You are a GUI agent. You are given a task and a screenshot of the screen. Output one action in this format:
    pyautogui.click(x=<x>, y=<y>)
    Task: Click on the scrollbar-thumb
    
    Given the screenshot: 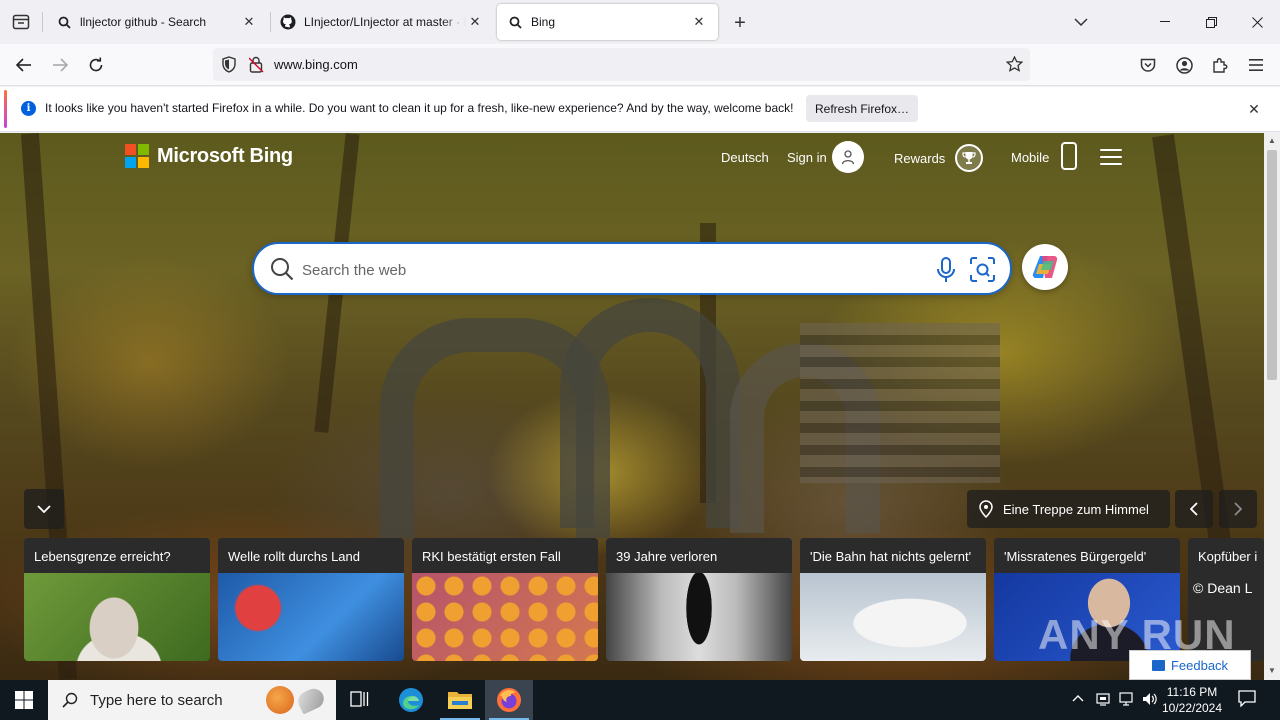 What is the action you would take?
    pyautogui.click(x=1272, y=265)
    